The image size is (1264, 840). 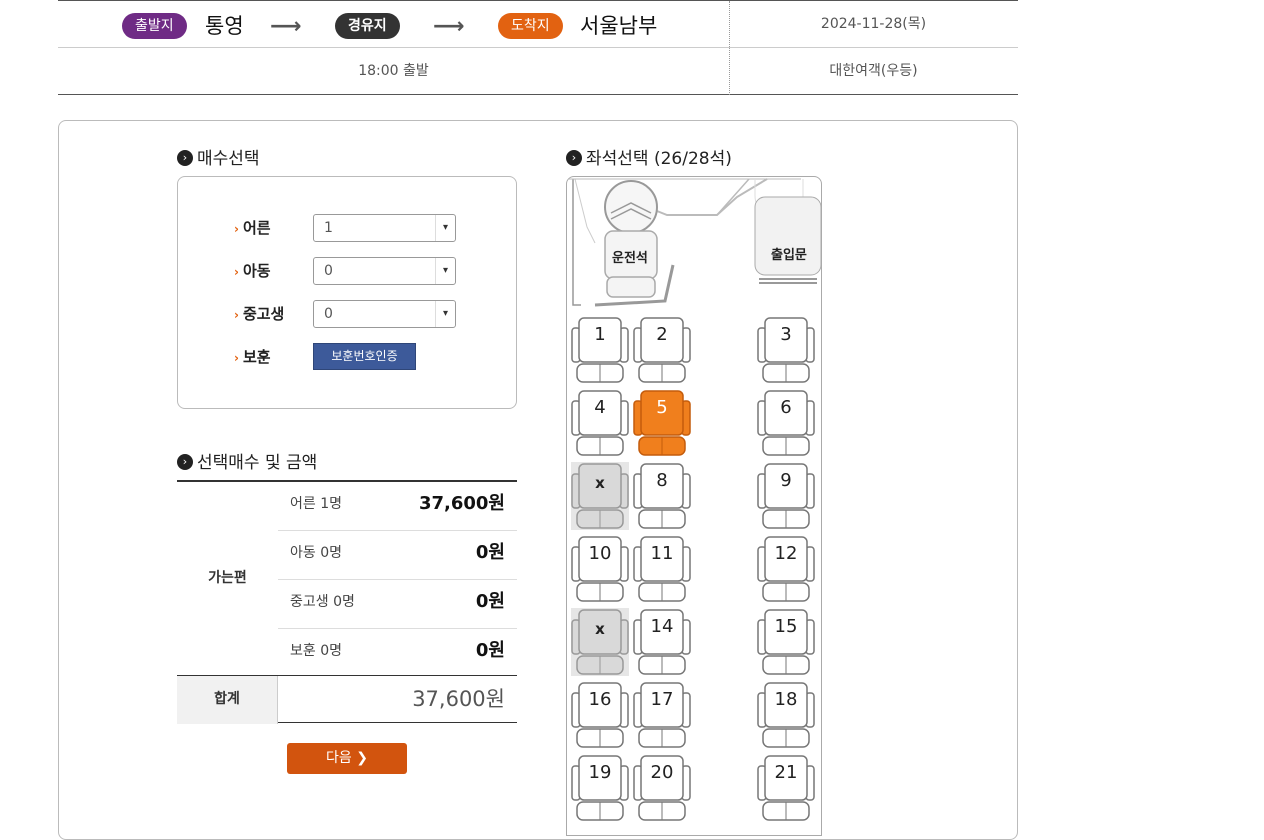 What do you see at coordinates (600, 772) in the screenshot?
I see `seat-number: 19` at bounding box center [600, 772].